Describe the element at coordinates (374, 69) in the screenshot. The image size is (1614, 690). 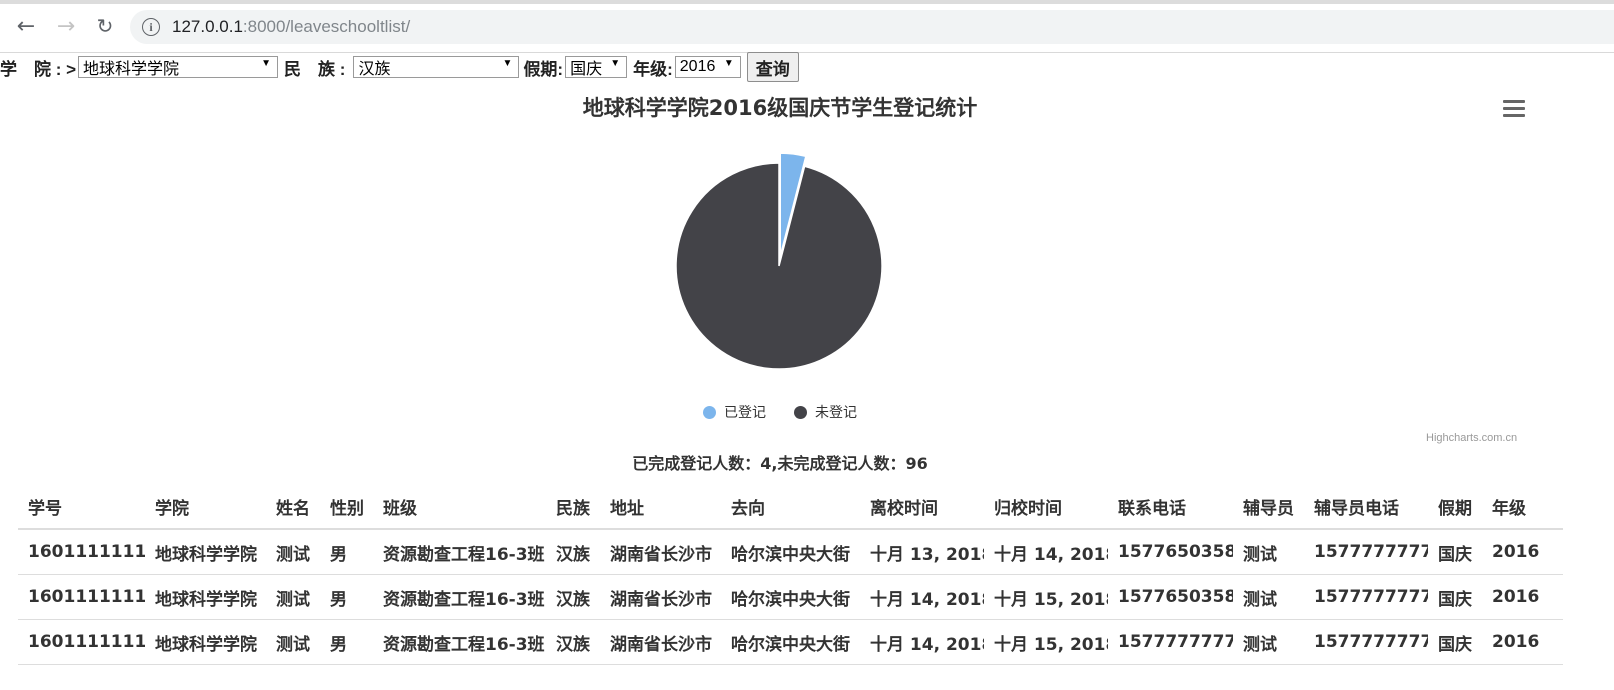
I see `ethnicity-select-value: 汉族` at that location.